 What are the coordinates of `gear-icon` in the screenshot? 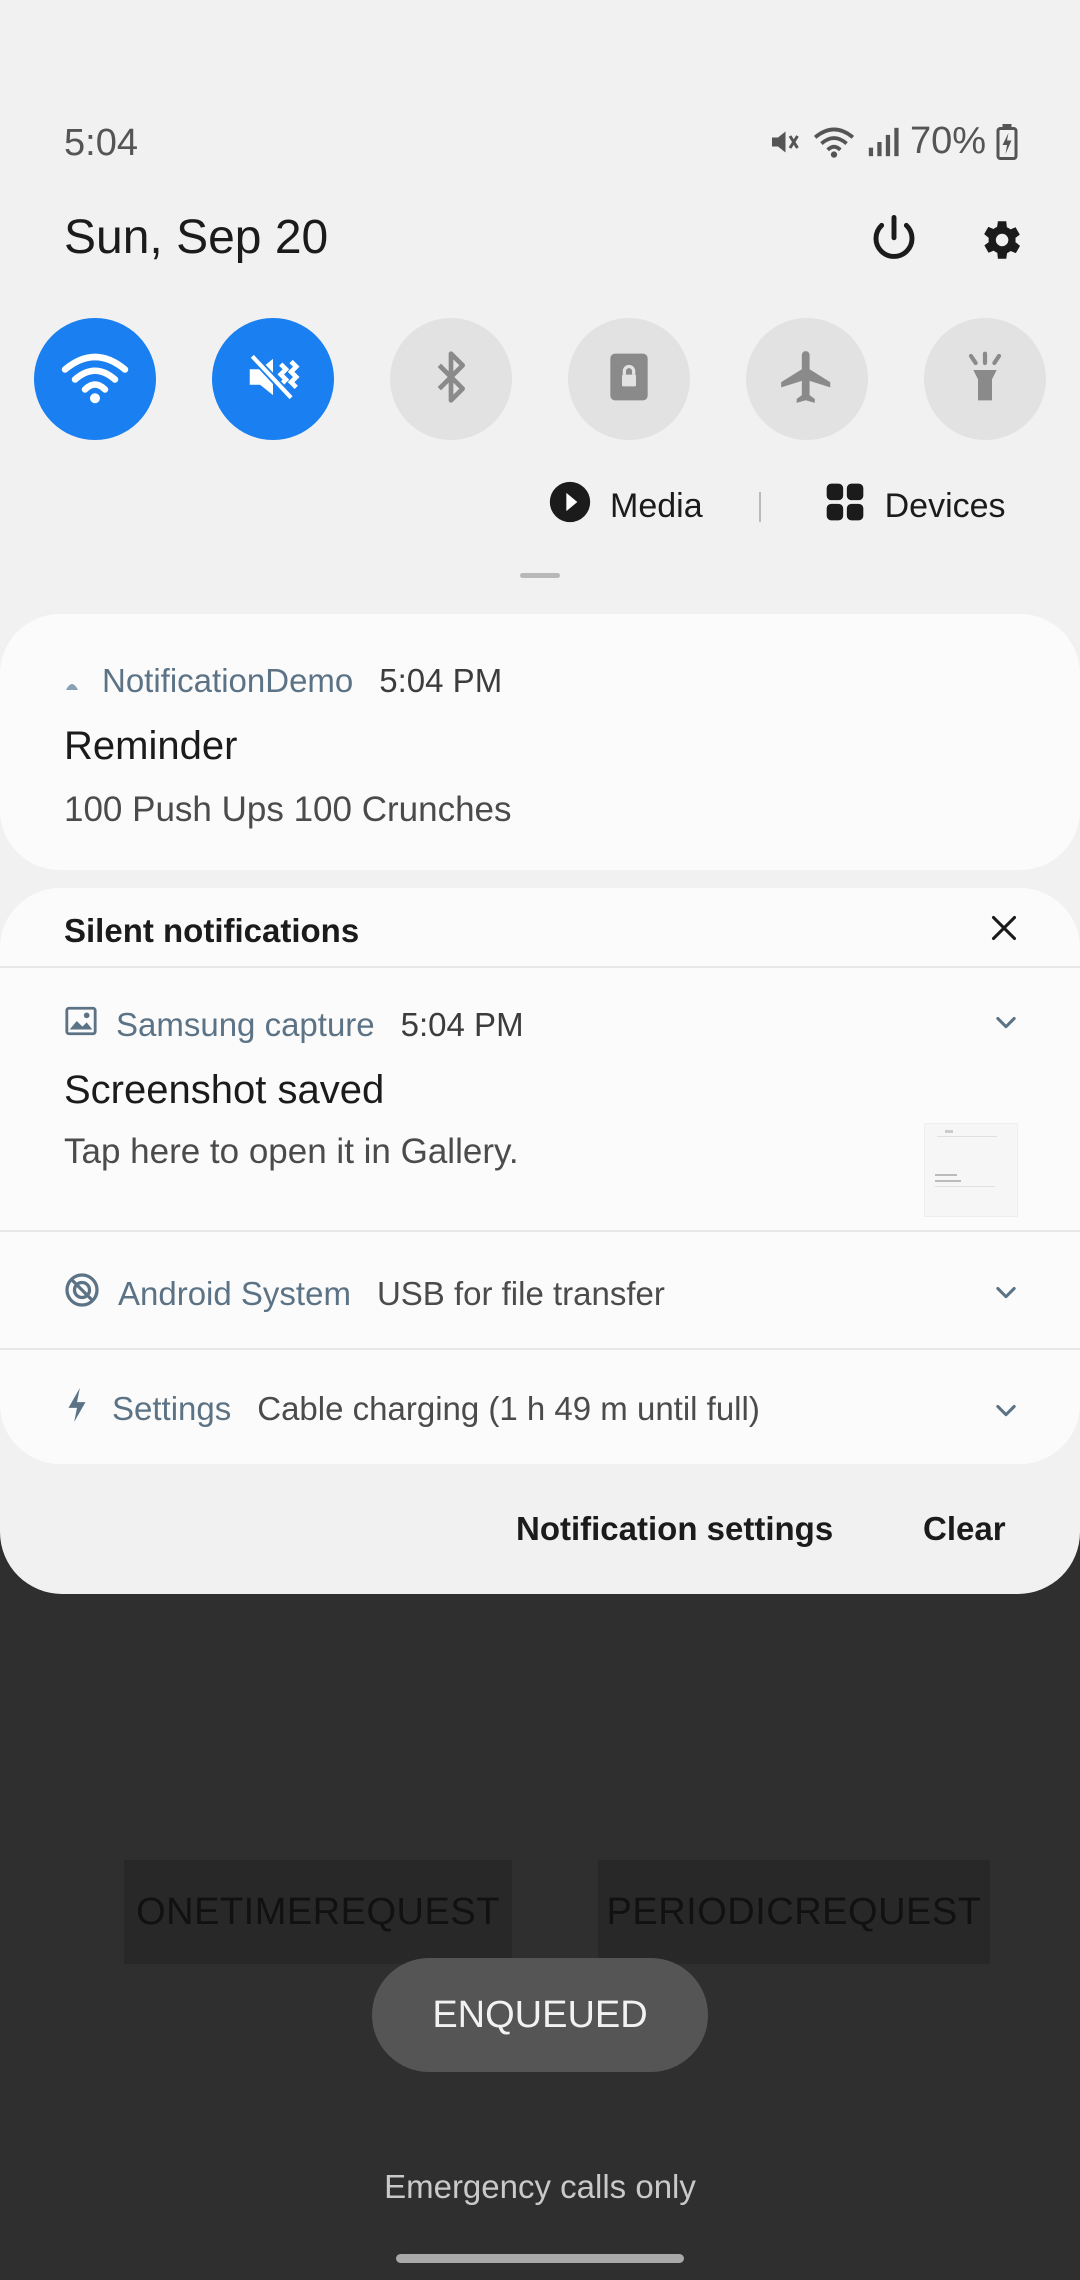 It's located at (1000, 240).